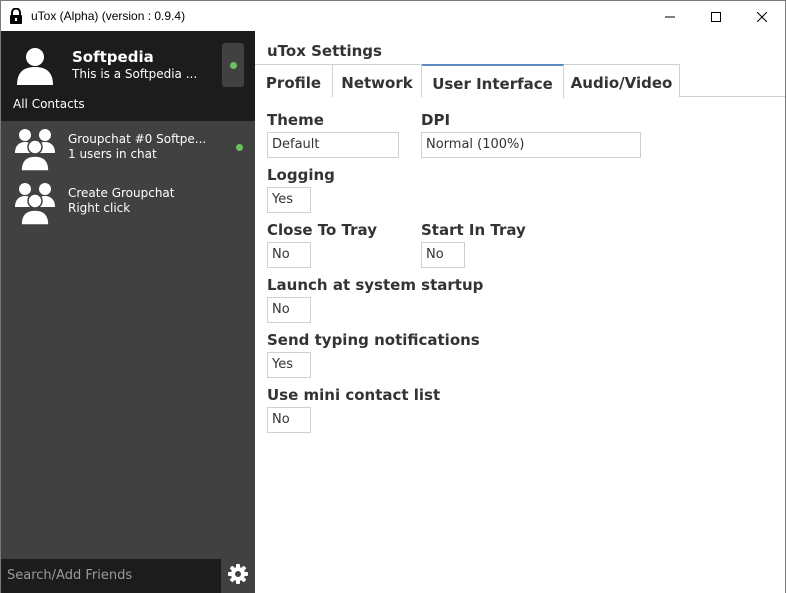 This screenshot has height=593, width=786. I want to click on typing-notifications-label: Send typing notifications, so click(373, 340).